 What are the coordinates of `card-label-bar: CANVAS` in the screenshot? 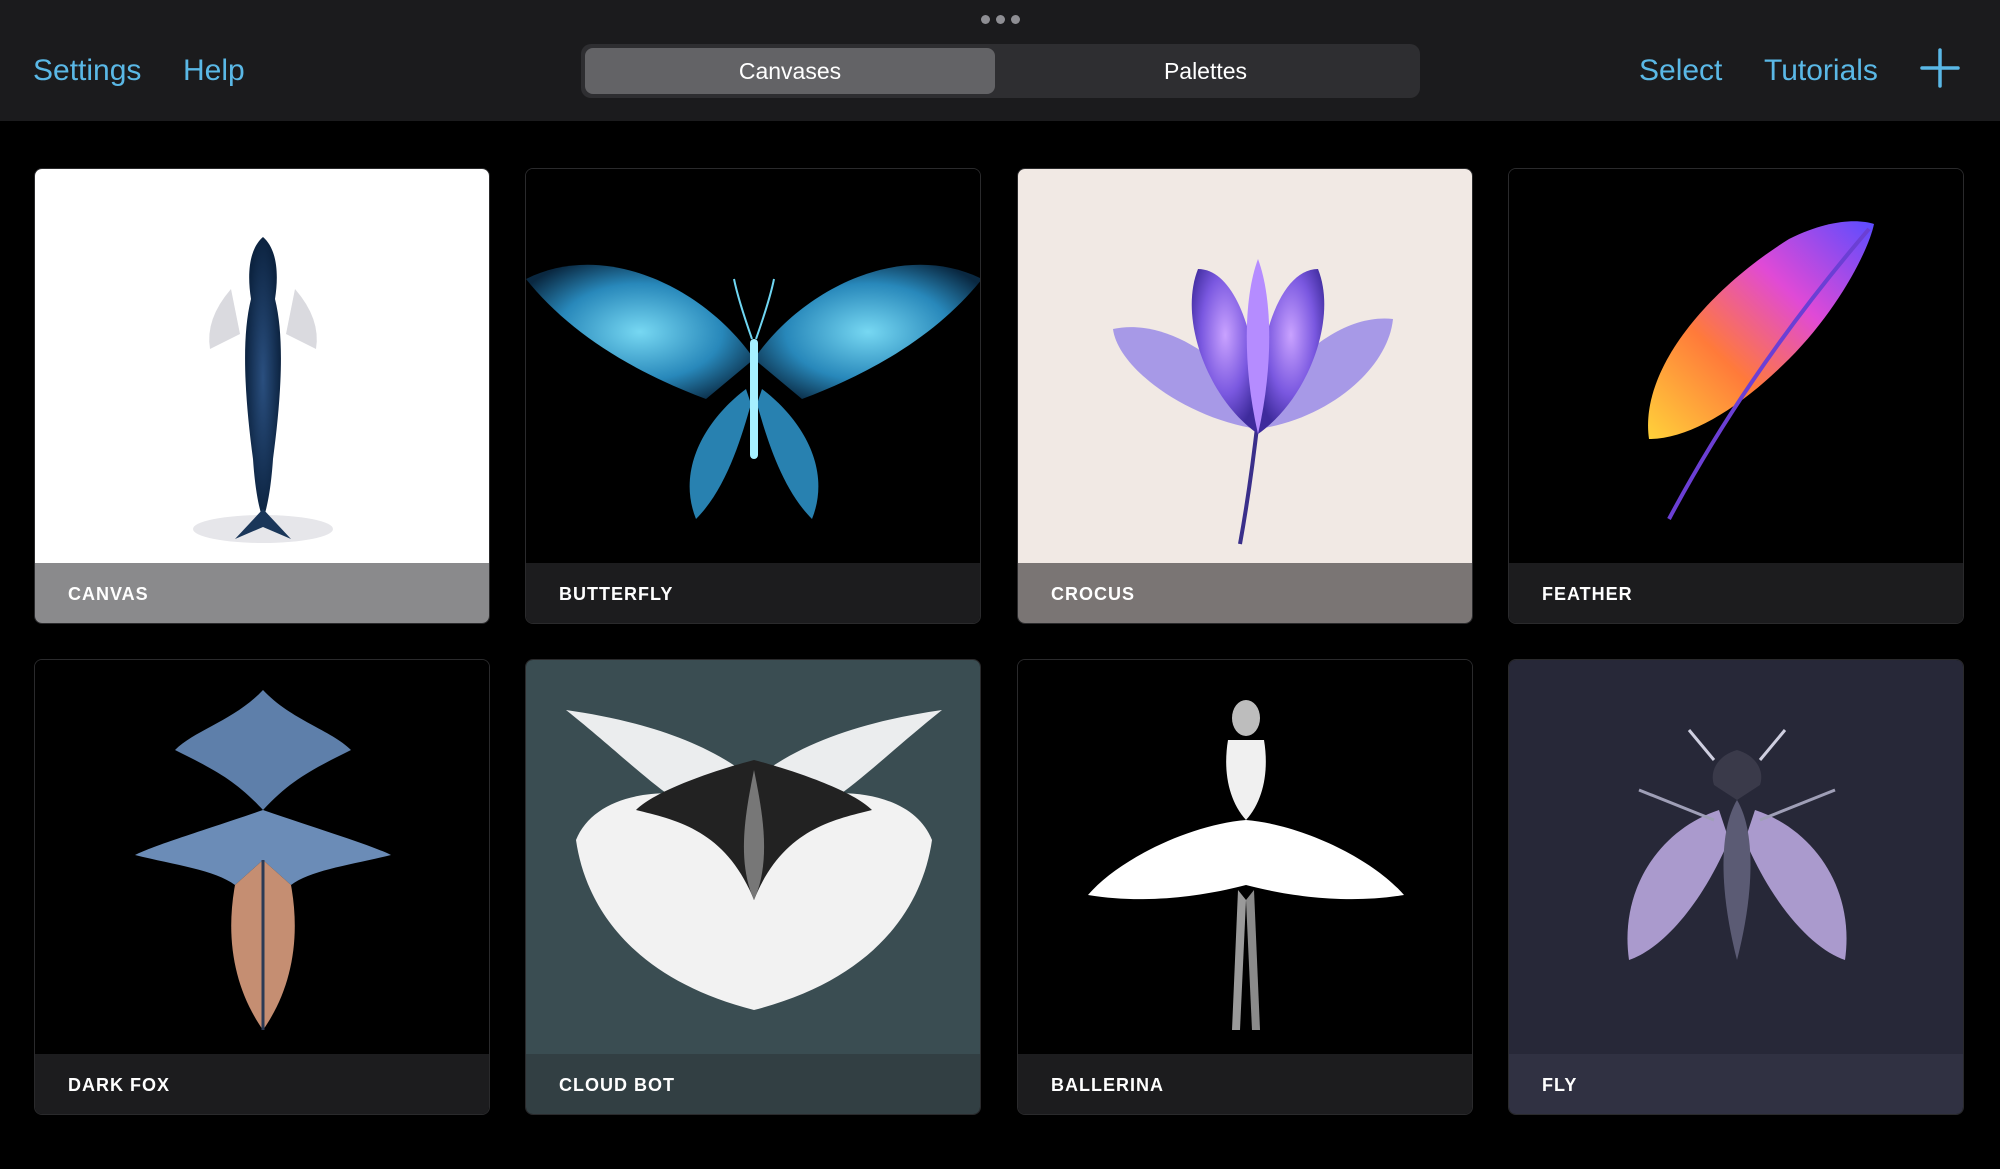 It's located at (262, 593).